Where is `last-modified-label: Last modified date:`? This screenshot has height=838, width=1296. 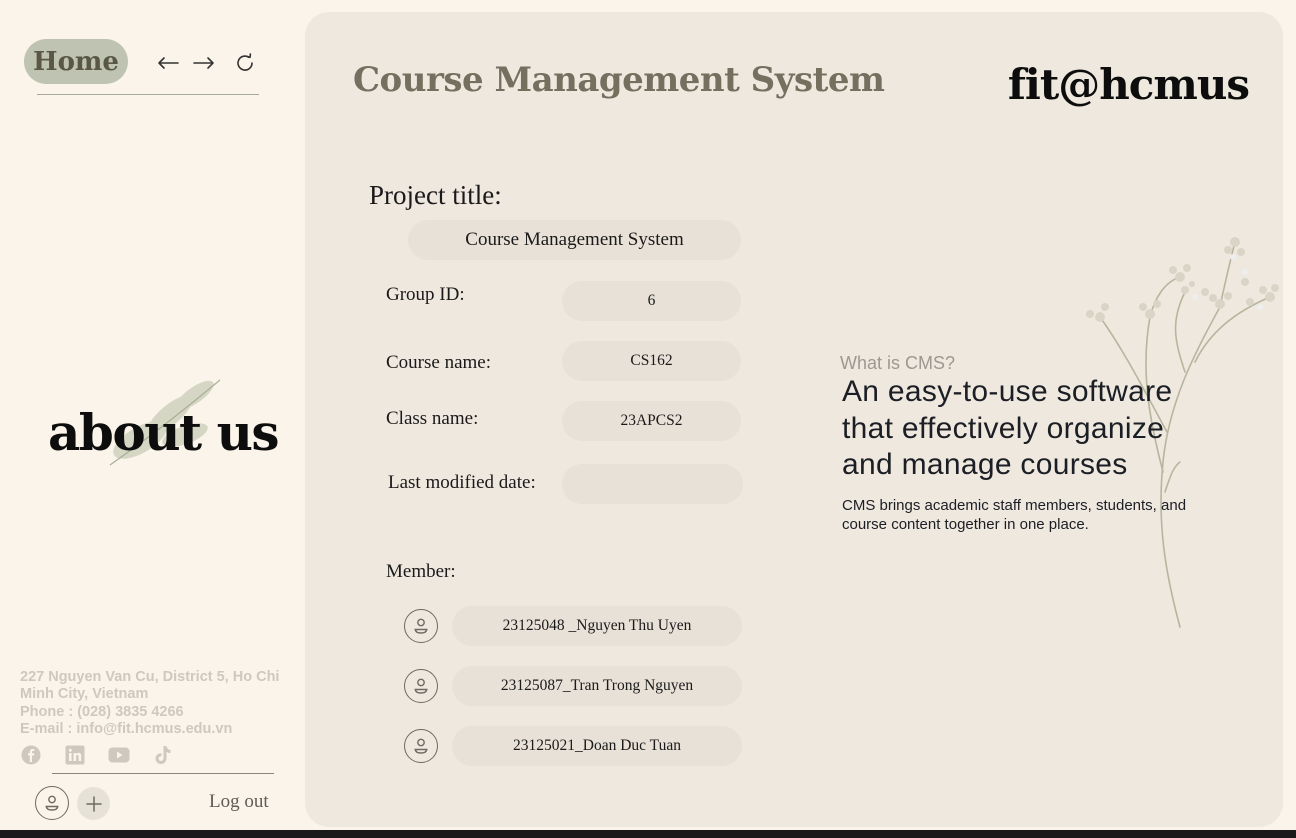 last-modified-label: Last modified date: is located at coordinates (462, 482).